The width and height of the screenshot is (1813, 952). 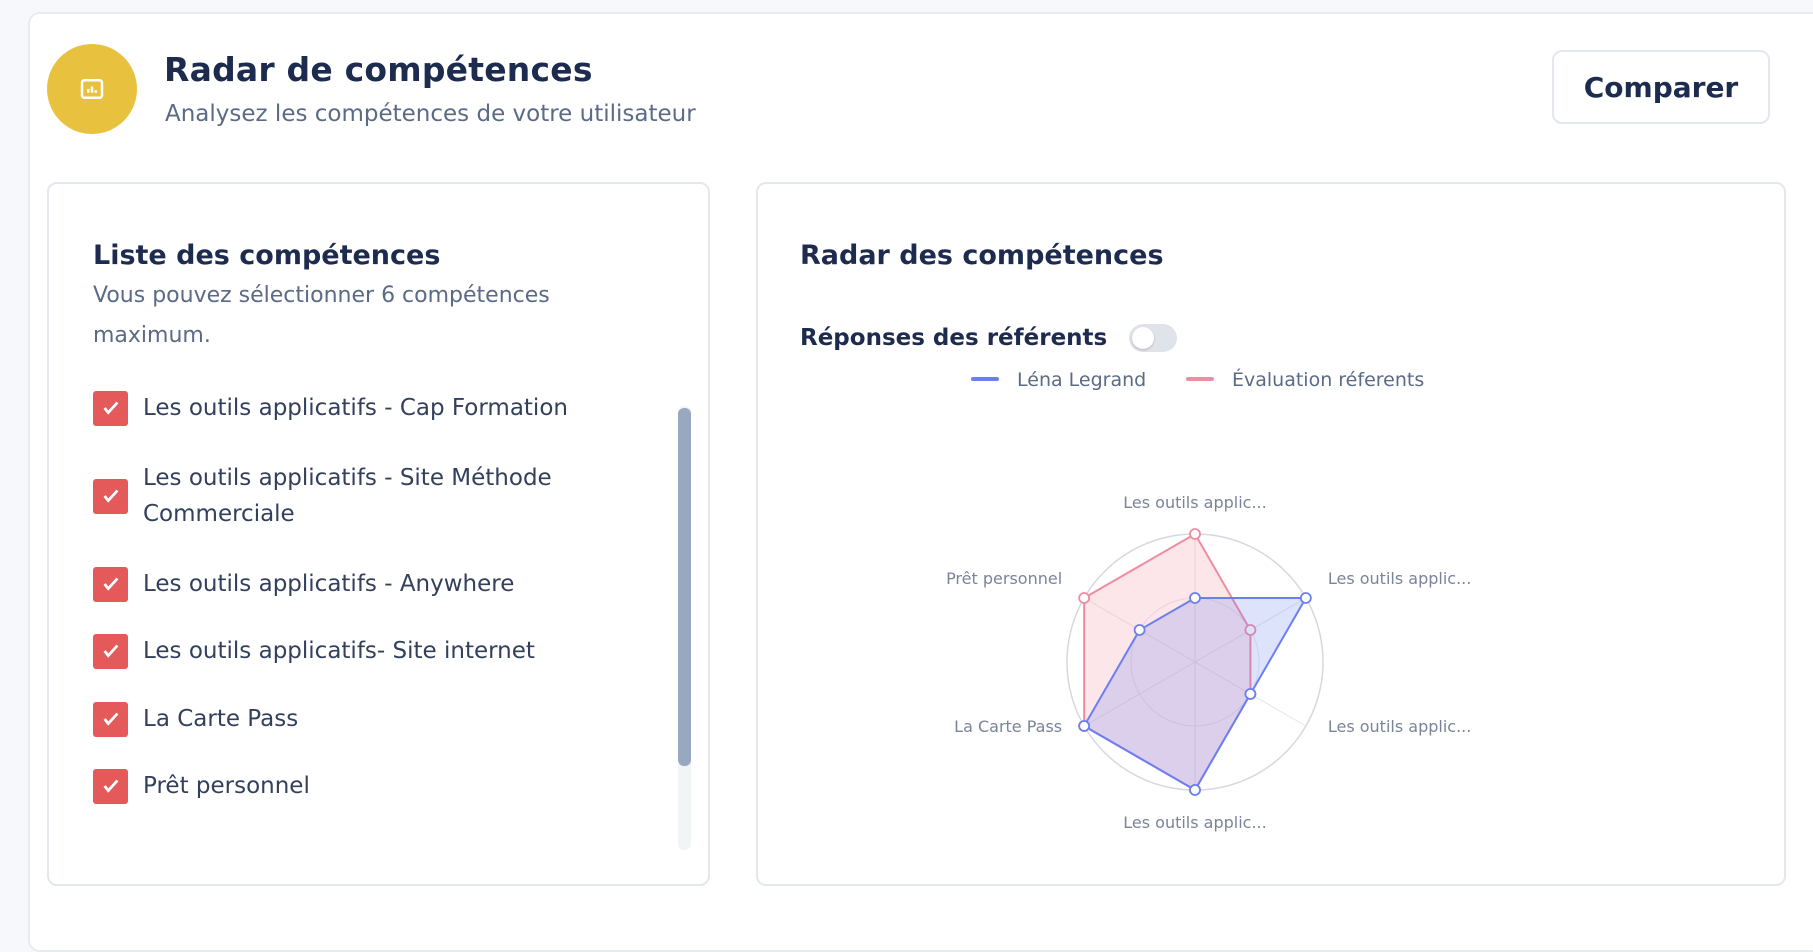 I want to click on skill-label: Les outils applicatifs- Site internet, so click(x=339, y=651).